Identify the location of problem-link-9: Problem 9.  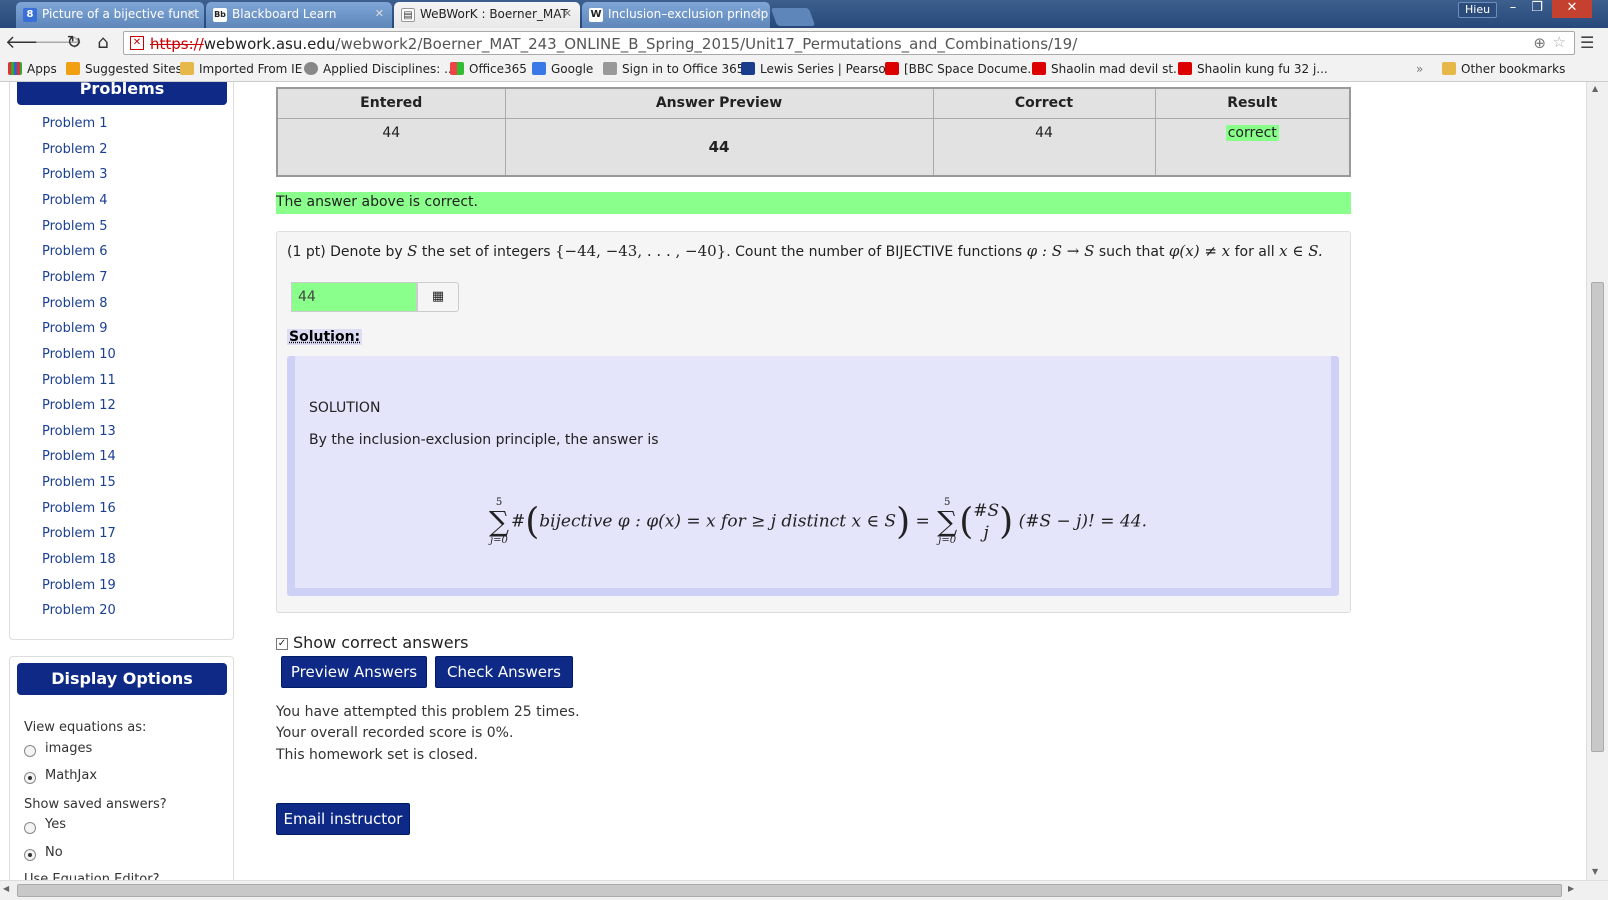
(75, 328).